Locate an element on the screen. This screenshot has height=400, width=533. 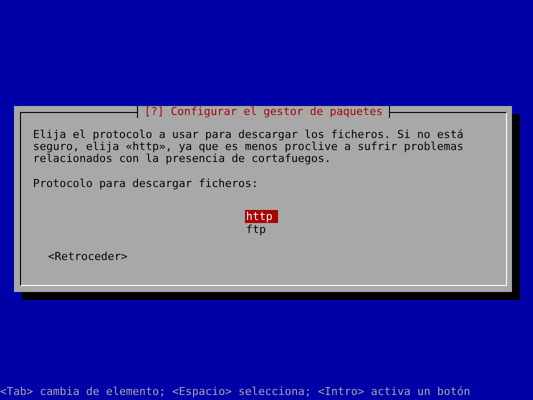
status-bar-hint: <Tab> cambia de elemento; <Espacio> selecciona; <Intro> activa un botón is located at coordinates (236, 392).